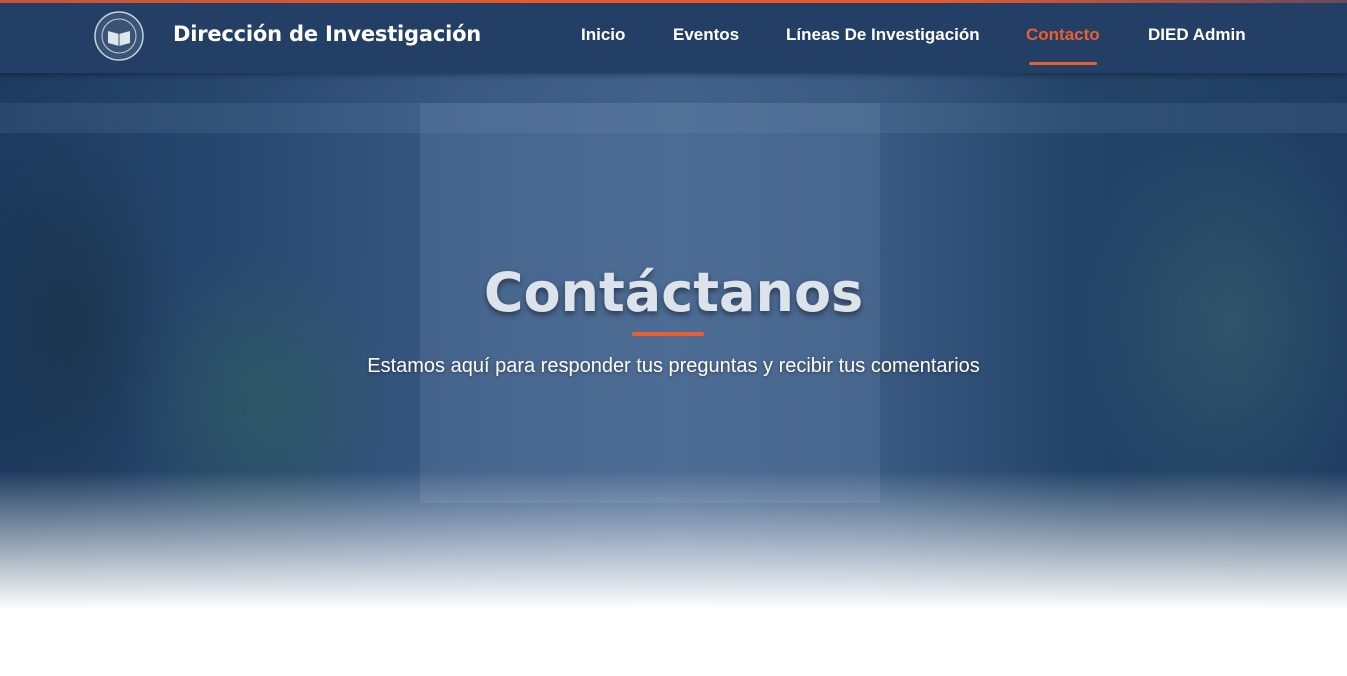 The width and height of the screenshot is (1347, 676). Describe the element at coordinates (603, 35) in the screenshot. I see `nav-inicio: Inicio` at that location.